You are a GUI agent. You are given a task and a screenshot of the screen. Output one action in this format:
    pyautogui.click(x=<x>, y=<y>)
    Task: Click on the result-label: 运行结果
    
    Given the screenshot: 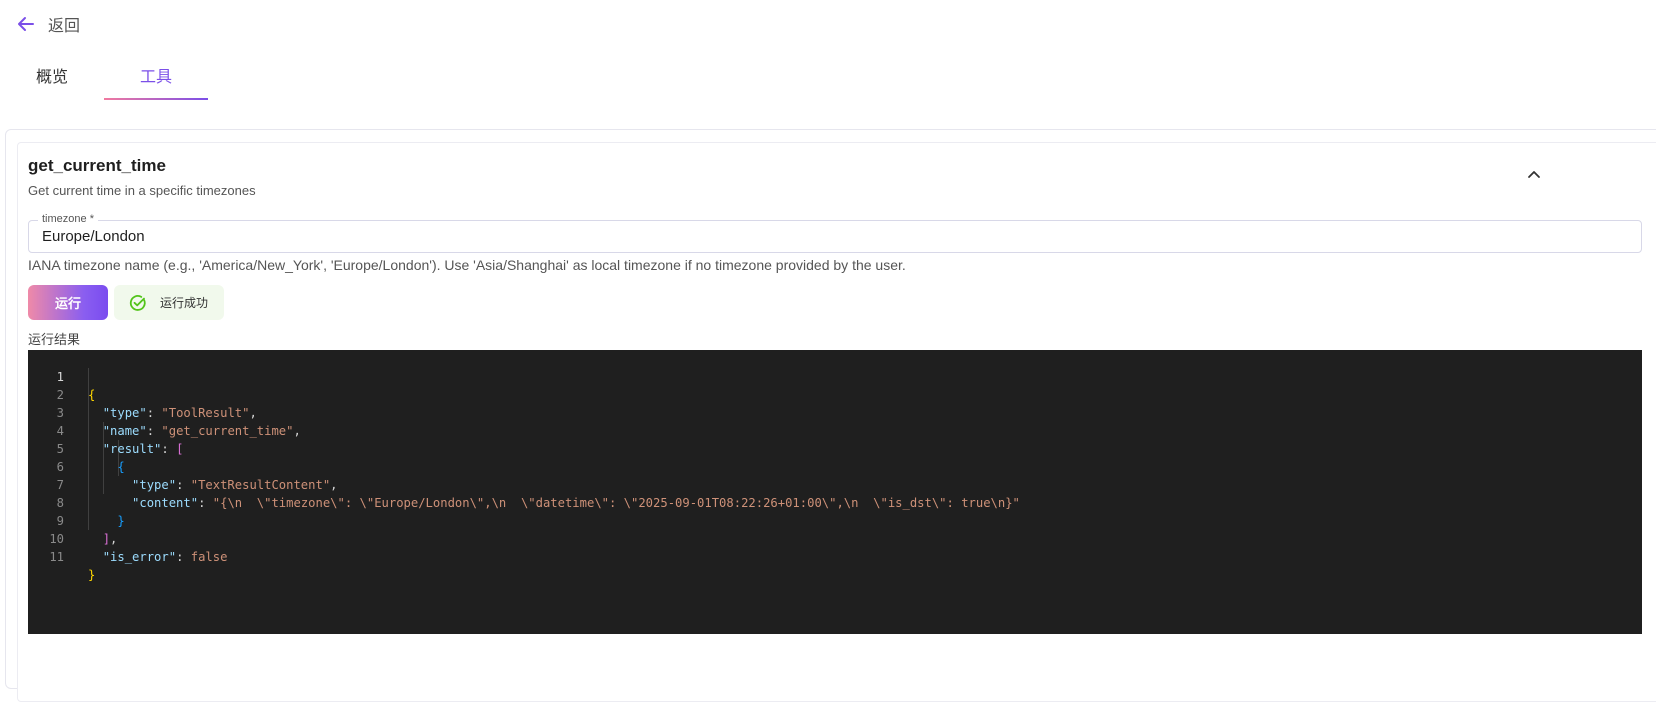 What is the action you would take?
    pyautogui.click(x=54, y=339)
    